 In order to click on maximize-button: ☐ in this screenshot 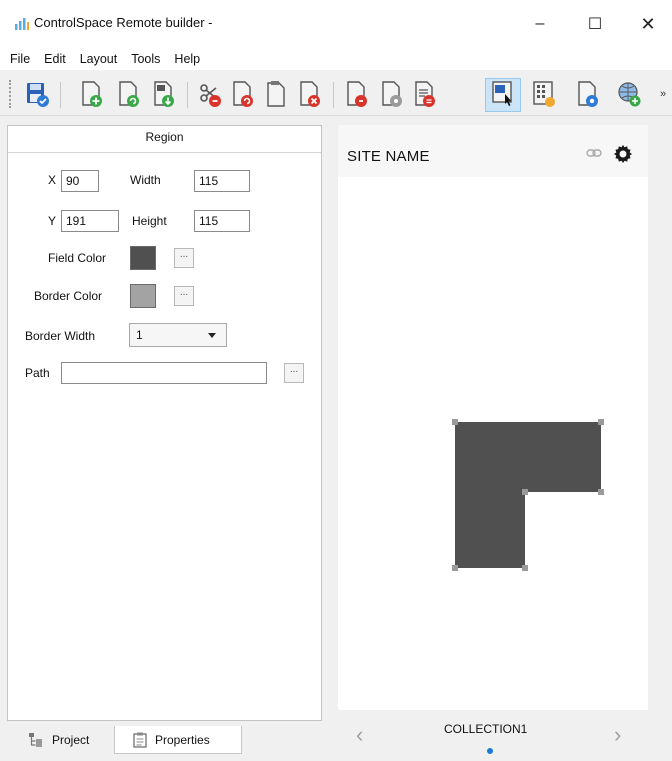, I will do `click(595, 24)`.